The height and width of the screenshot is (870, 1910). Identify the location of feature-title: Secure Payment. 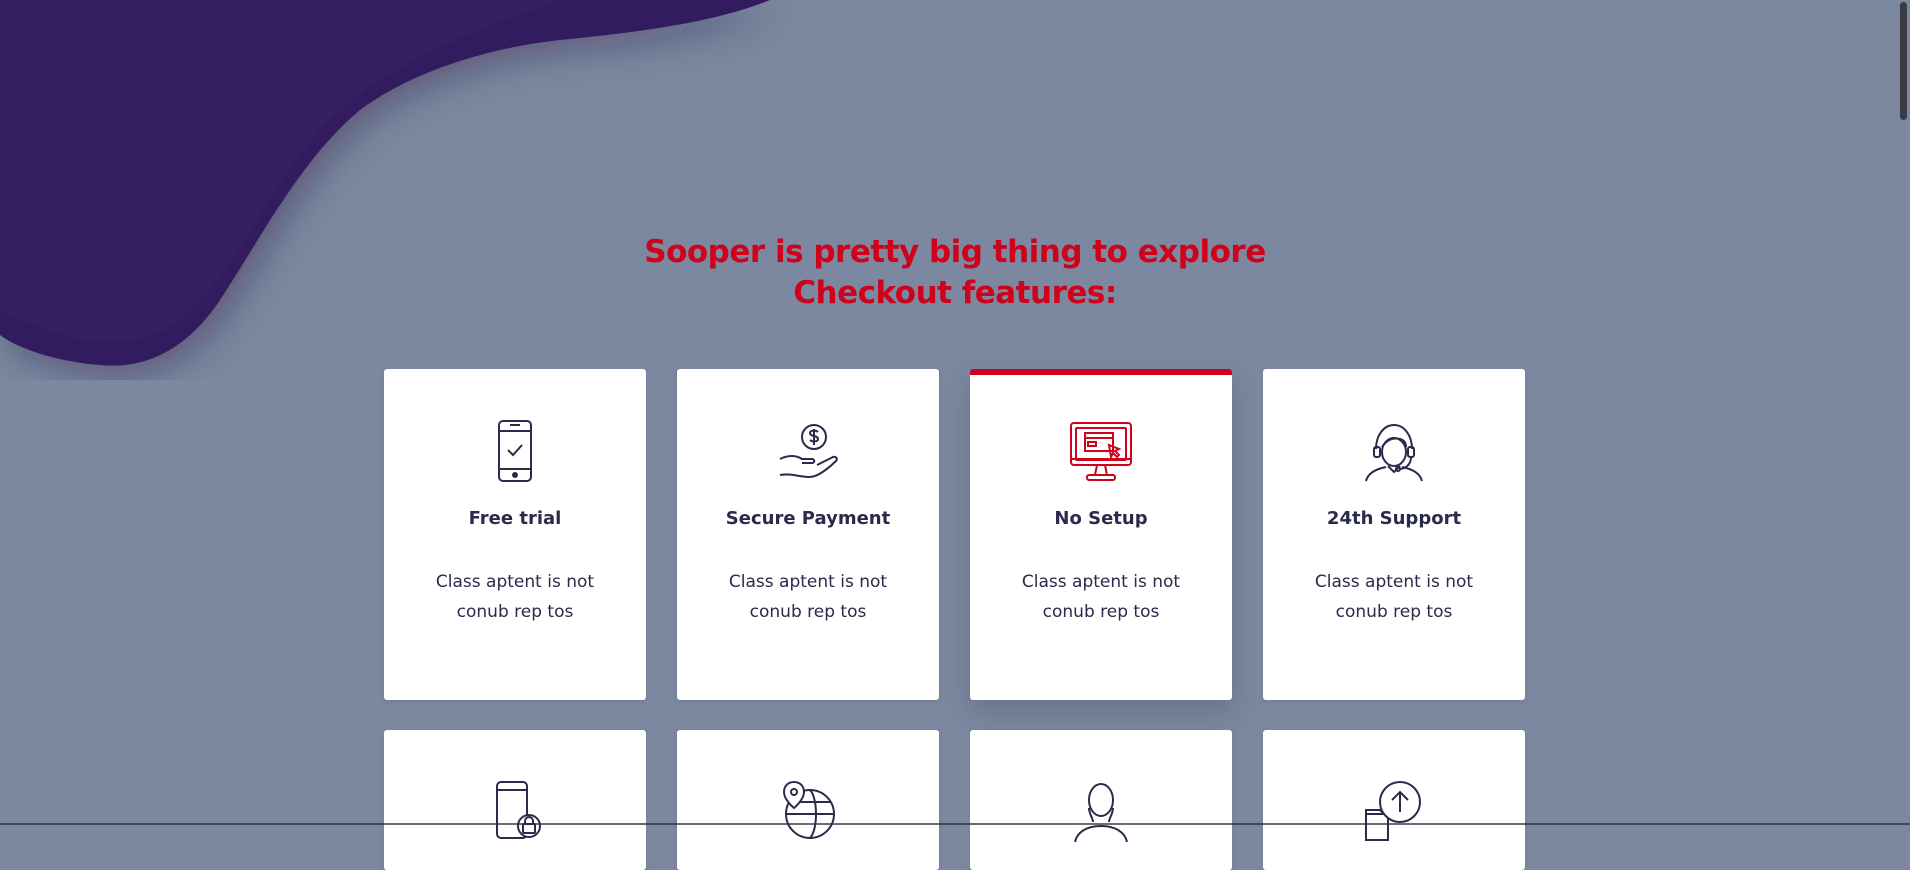
(808, 518).